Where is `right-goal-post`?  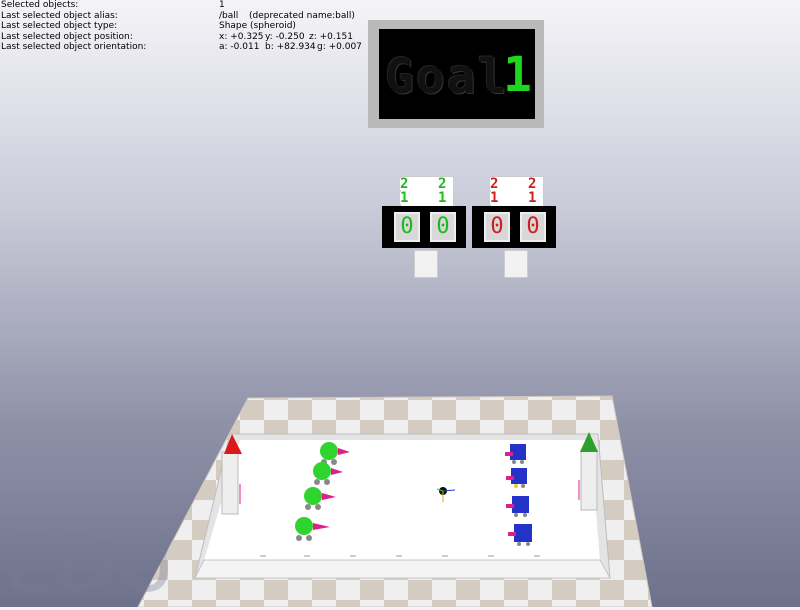 right-goal-post is located at coordinates (589, 480).